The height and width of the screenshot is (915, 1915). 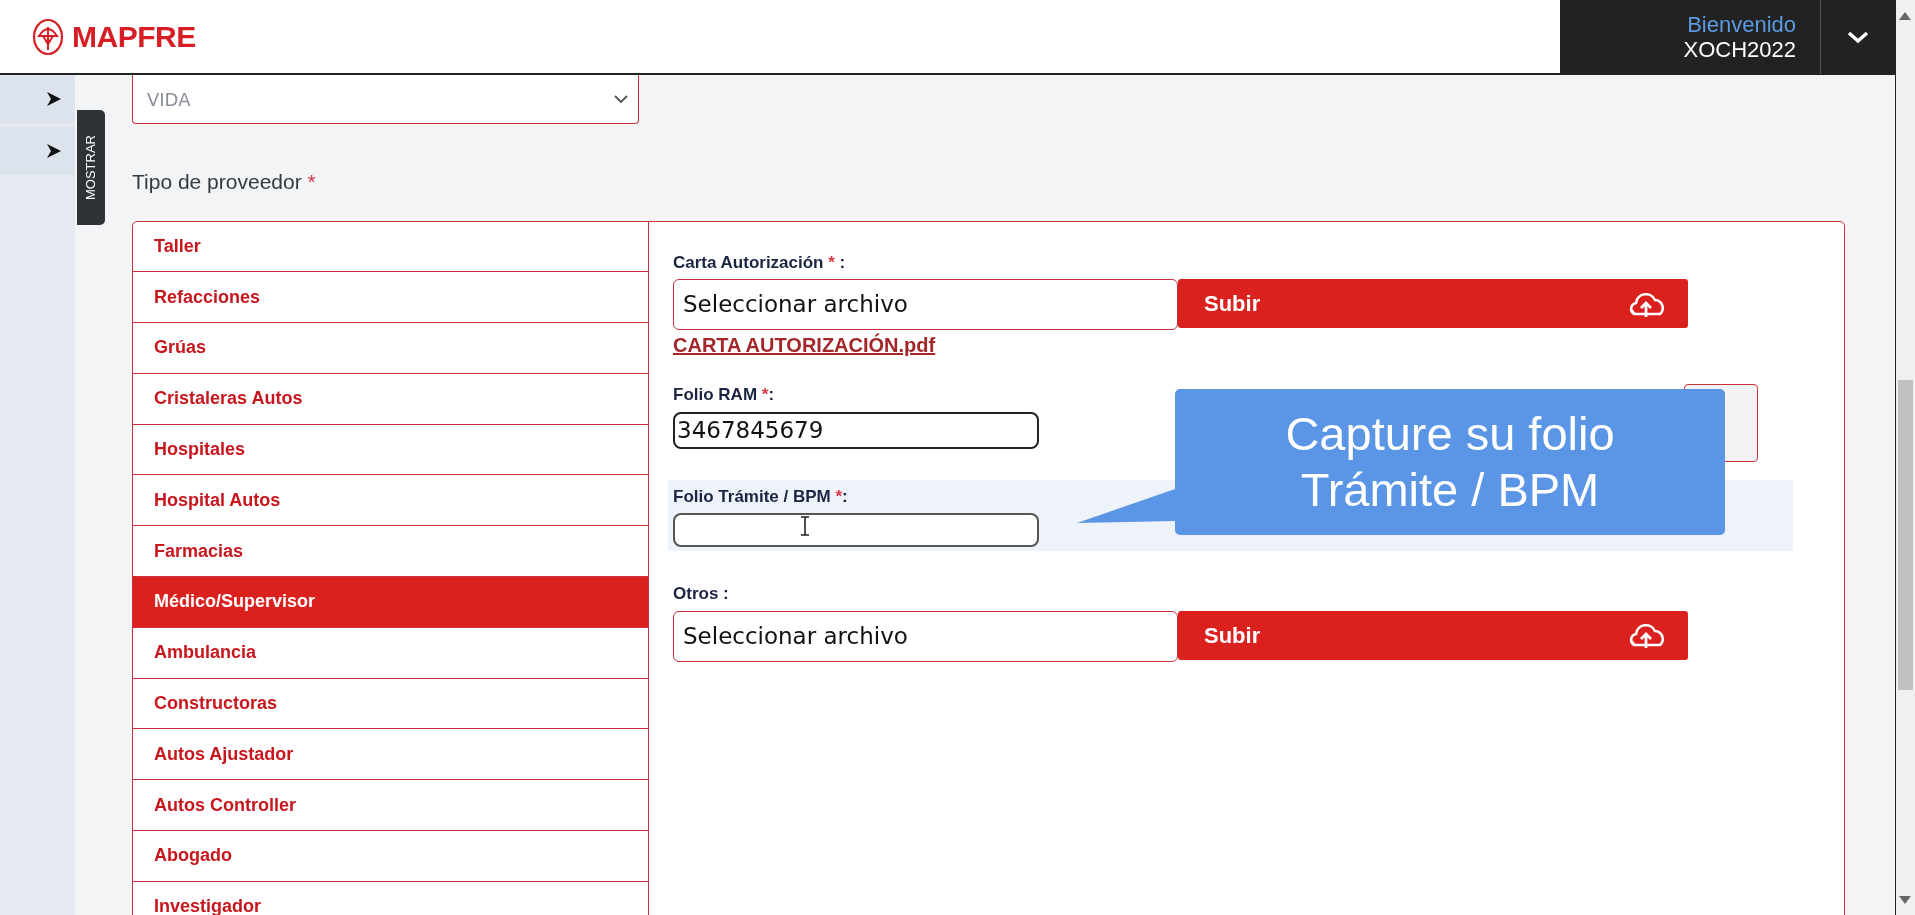 I want to click on field-label: Carta Autorización * :, so click(x=759, y=262).